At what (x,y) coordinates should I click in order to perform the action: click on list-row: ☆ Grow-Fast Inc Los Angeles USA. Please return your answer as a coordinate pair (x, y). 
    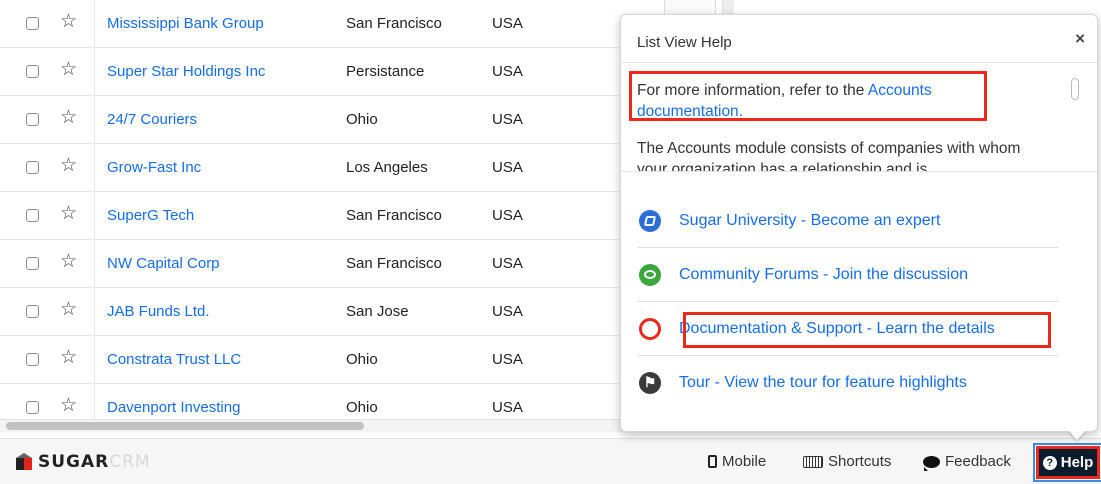
    Looking at the image, I should click on (320, 168).